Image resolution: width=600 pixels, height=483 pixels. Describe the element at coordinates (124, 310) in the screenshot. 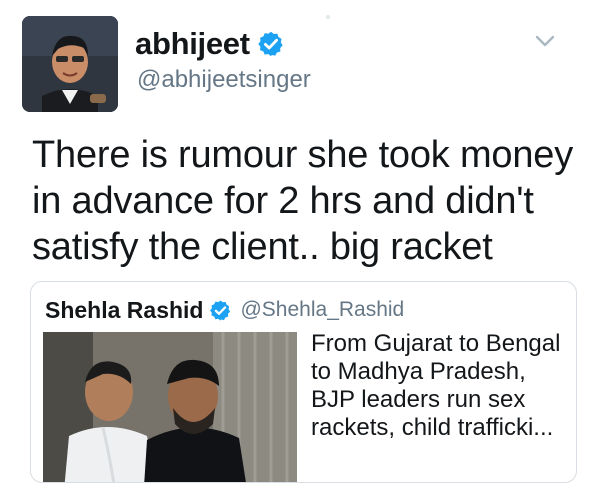

I see `quoted-author-name: Shehla Rashid` at that location.